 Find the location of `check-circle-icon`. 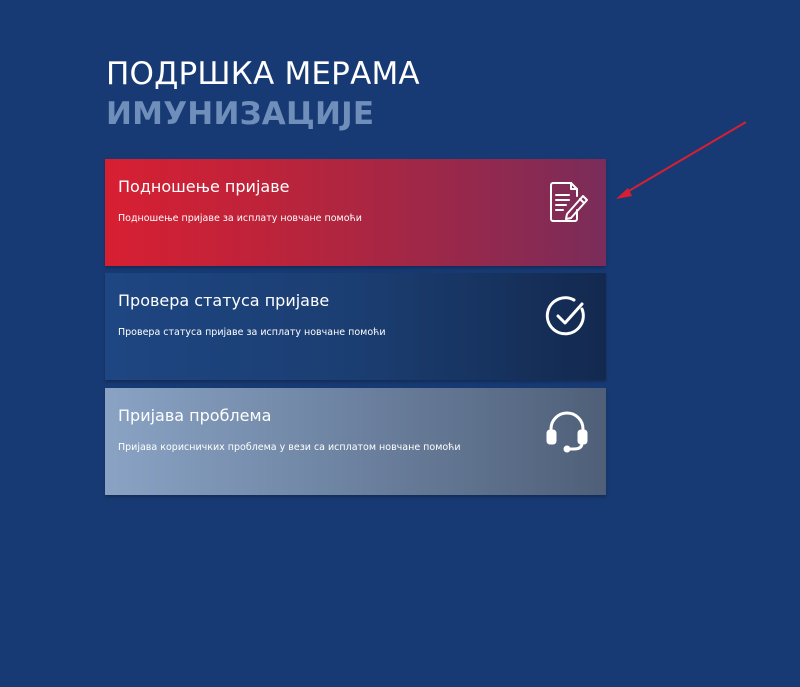

check-circle-icon is located at coordinates (567, 316).